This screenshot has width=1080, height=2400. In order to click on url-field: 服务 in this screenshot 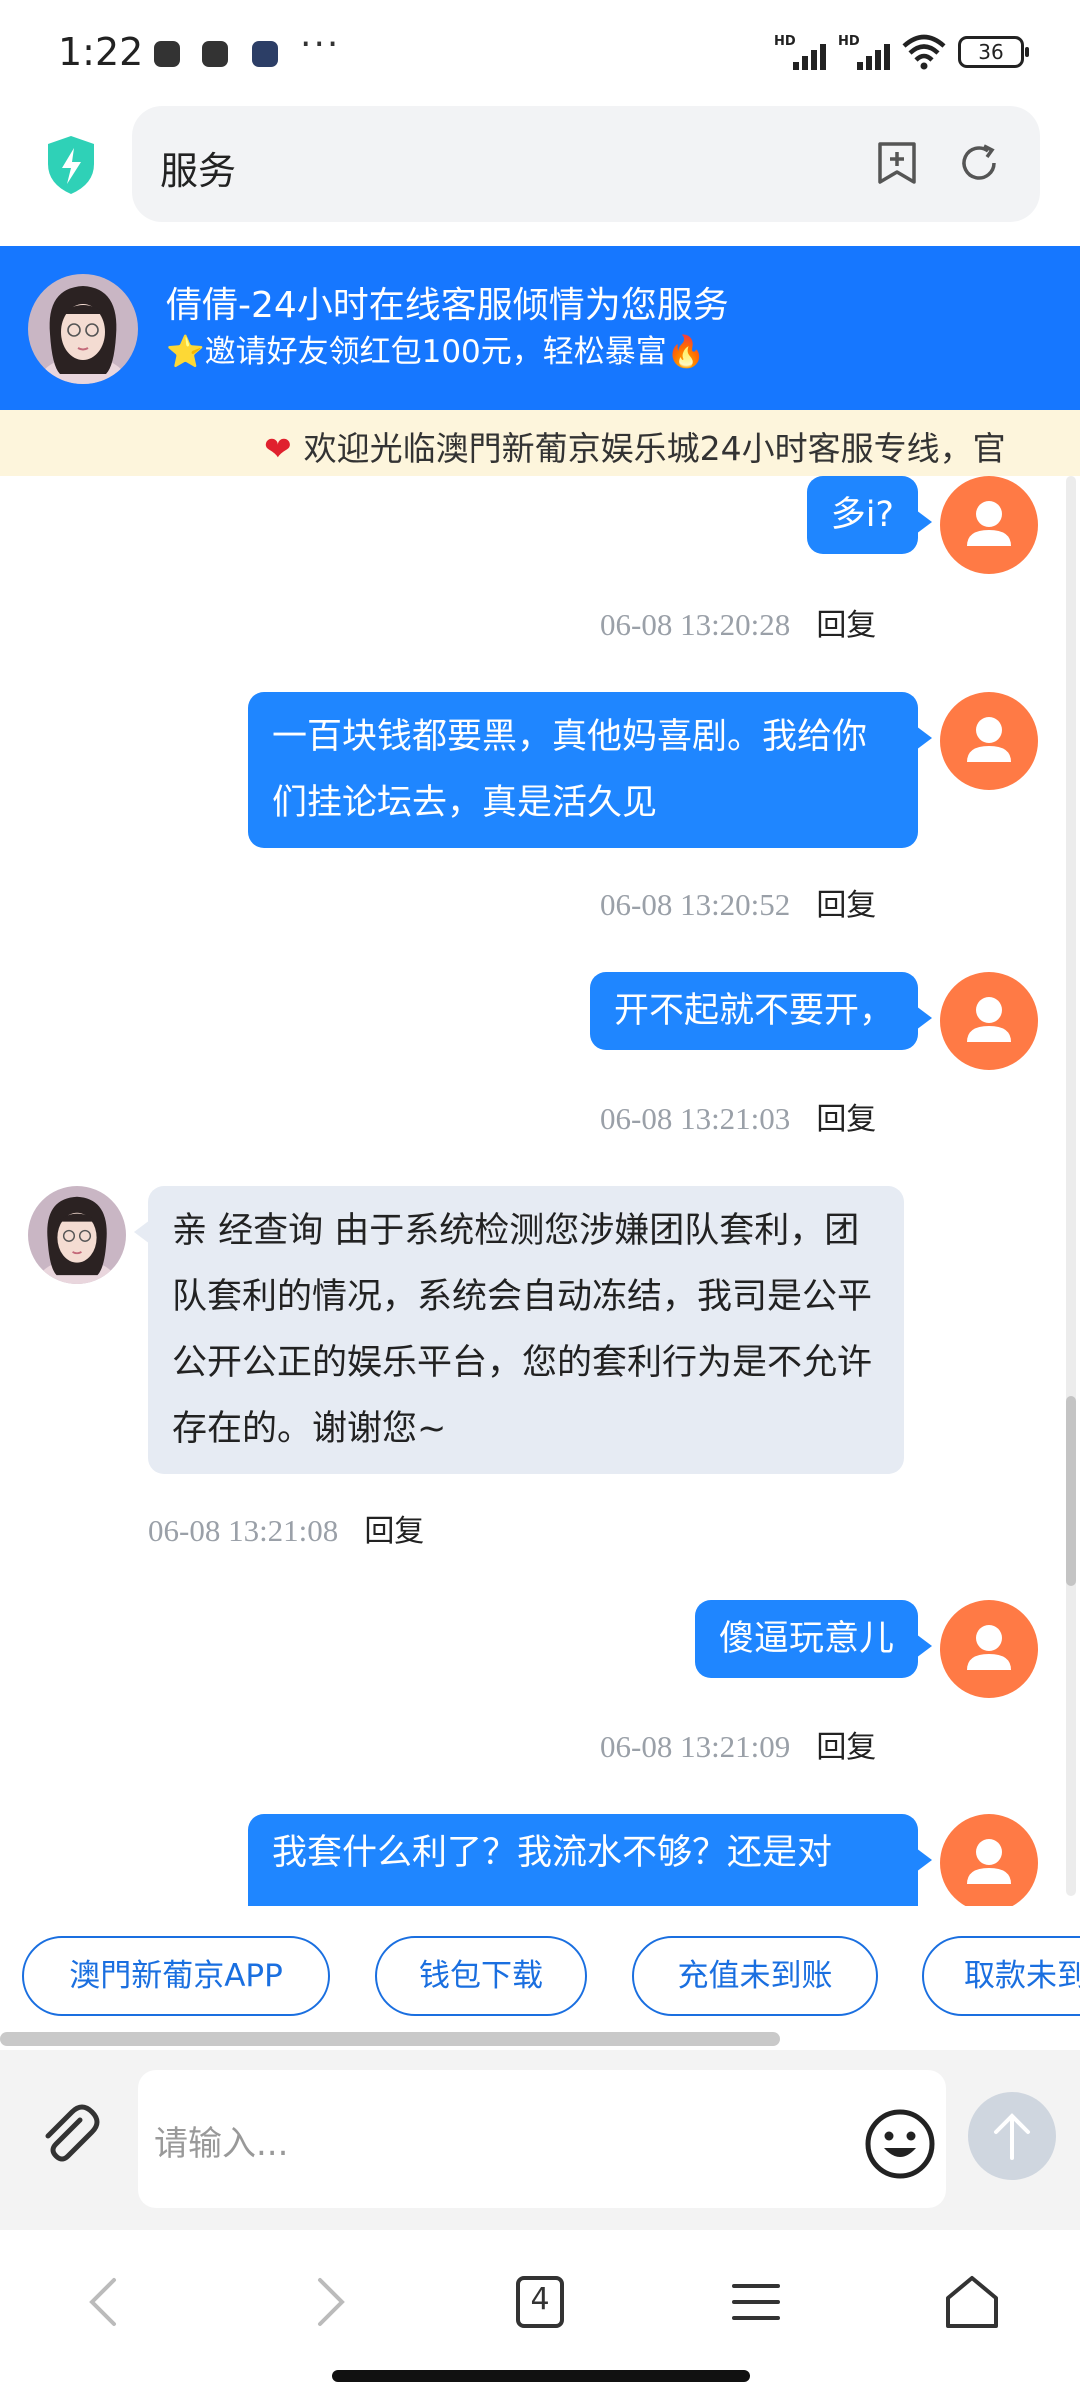, I will do `click(586, 164)`.